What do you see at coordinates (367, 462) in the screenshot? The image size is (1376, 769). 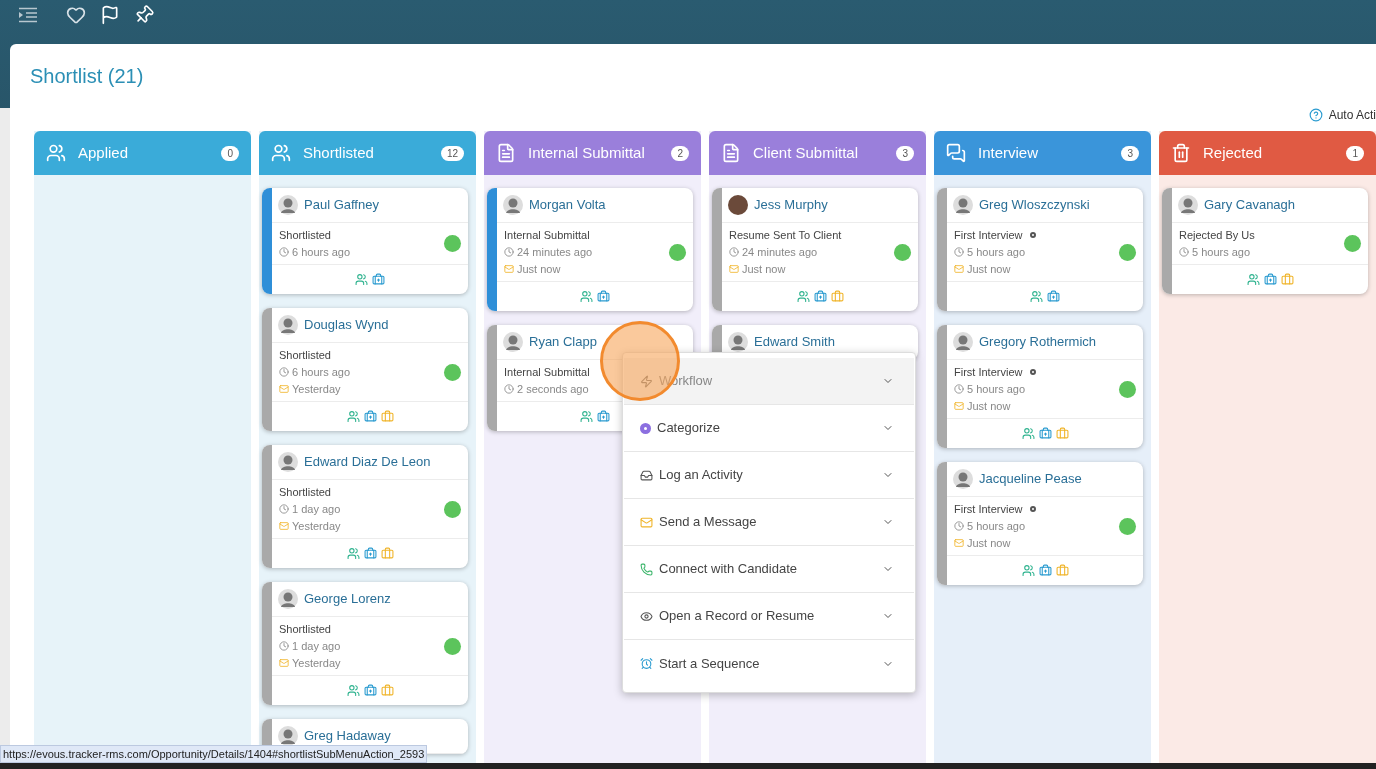 I see `candidate-name-link: Edward Diaz De Leon` at bounding box center [367, 462].